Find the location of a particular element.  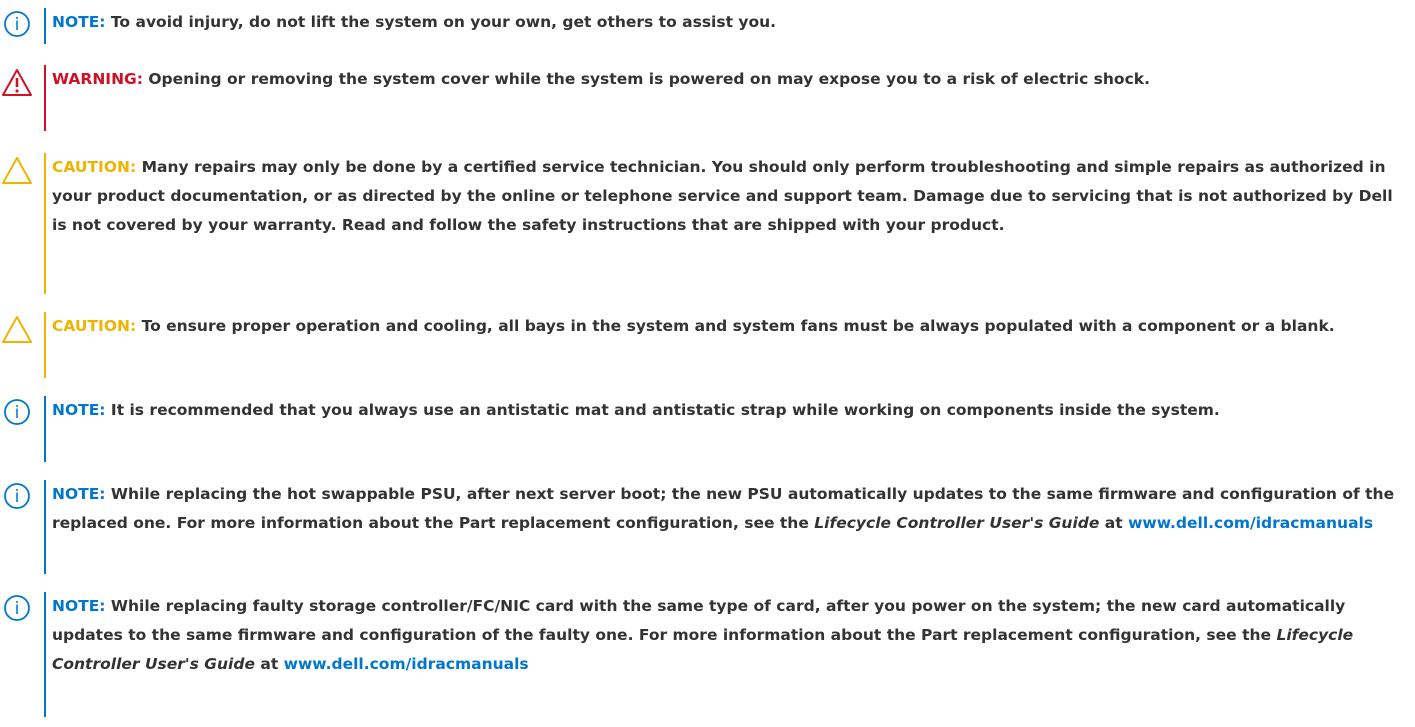

guide-title: Lifecycle Controller User's Guide is located at coordinates (957, 523).